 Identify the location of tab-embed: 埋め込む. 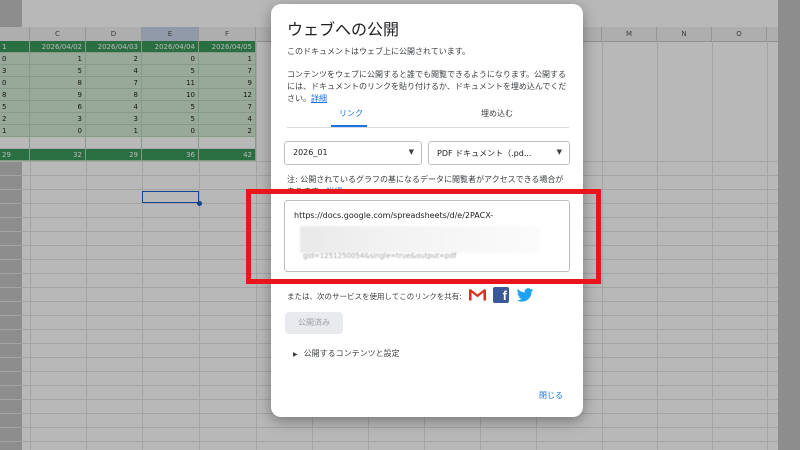
(497, 113).